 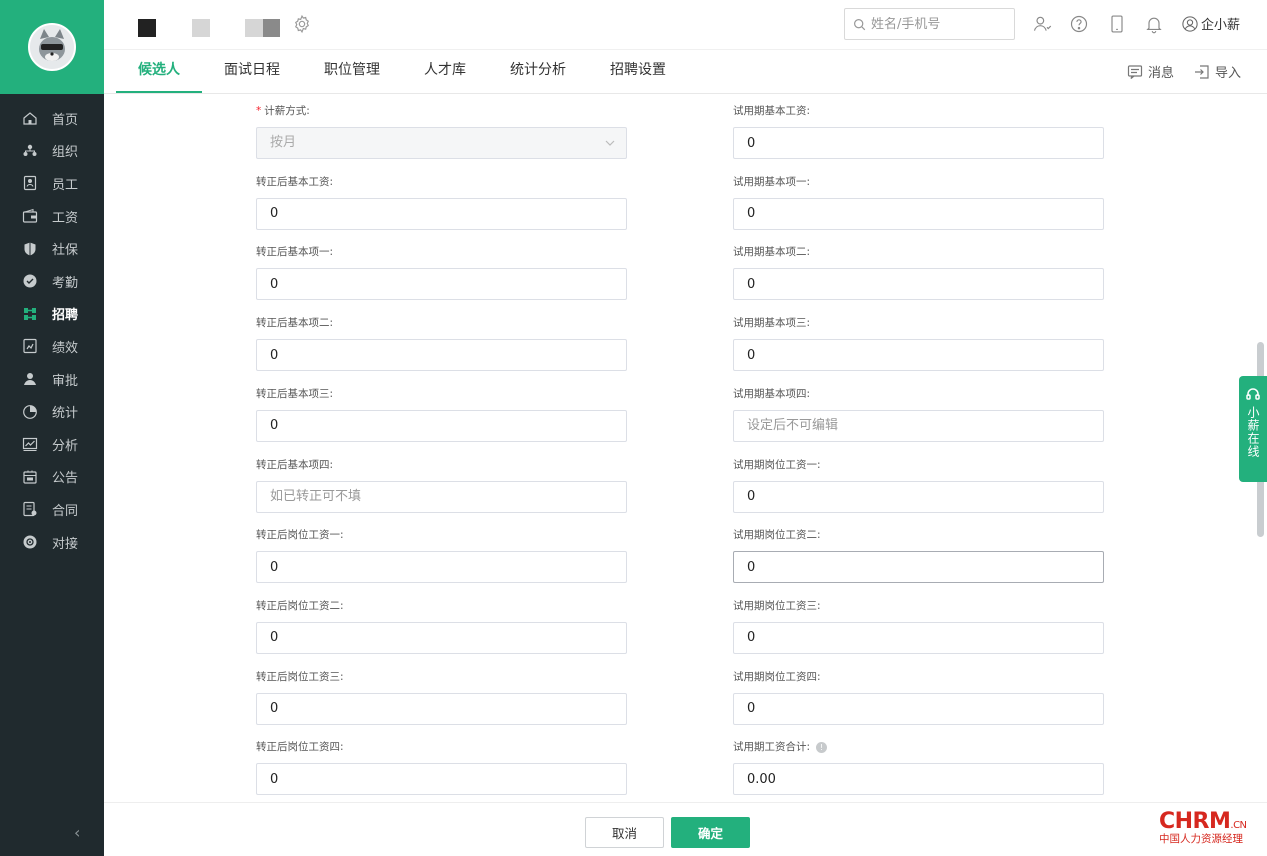 I want to click on main-tabs: 候选人 面试日程 职位管理 人才库 统计分析 招聘设置, so click(x=402, y=71).